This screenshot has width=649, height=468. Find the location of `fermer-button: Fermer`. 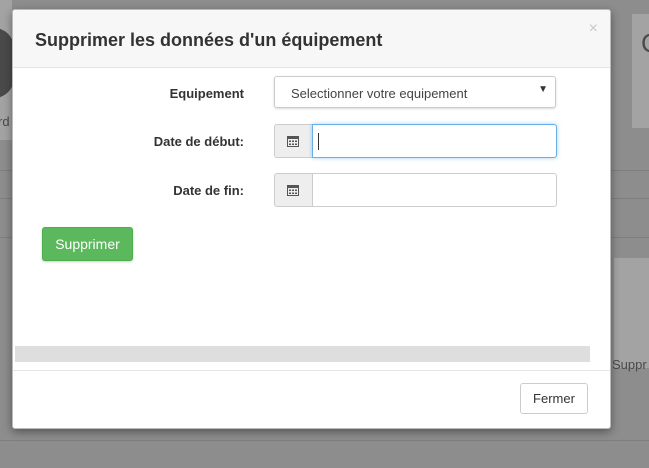

fermer-button: Fermer is located at coordinates (554, 398).